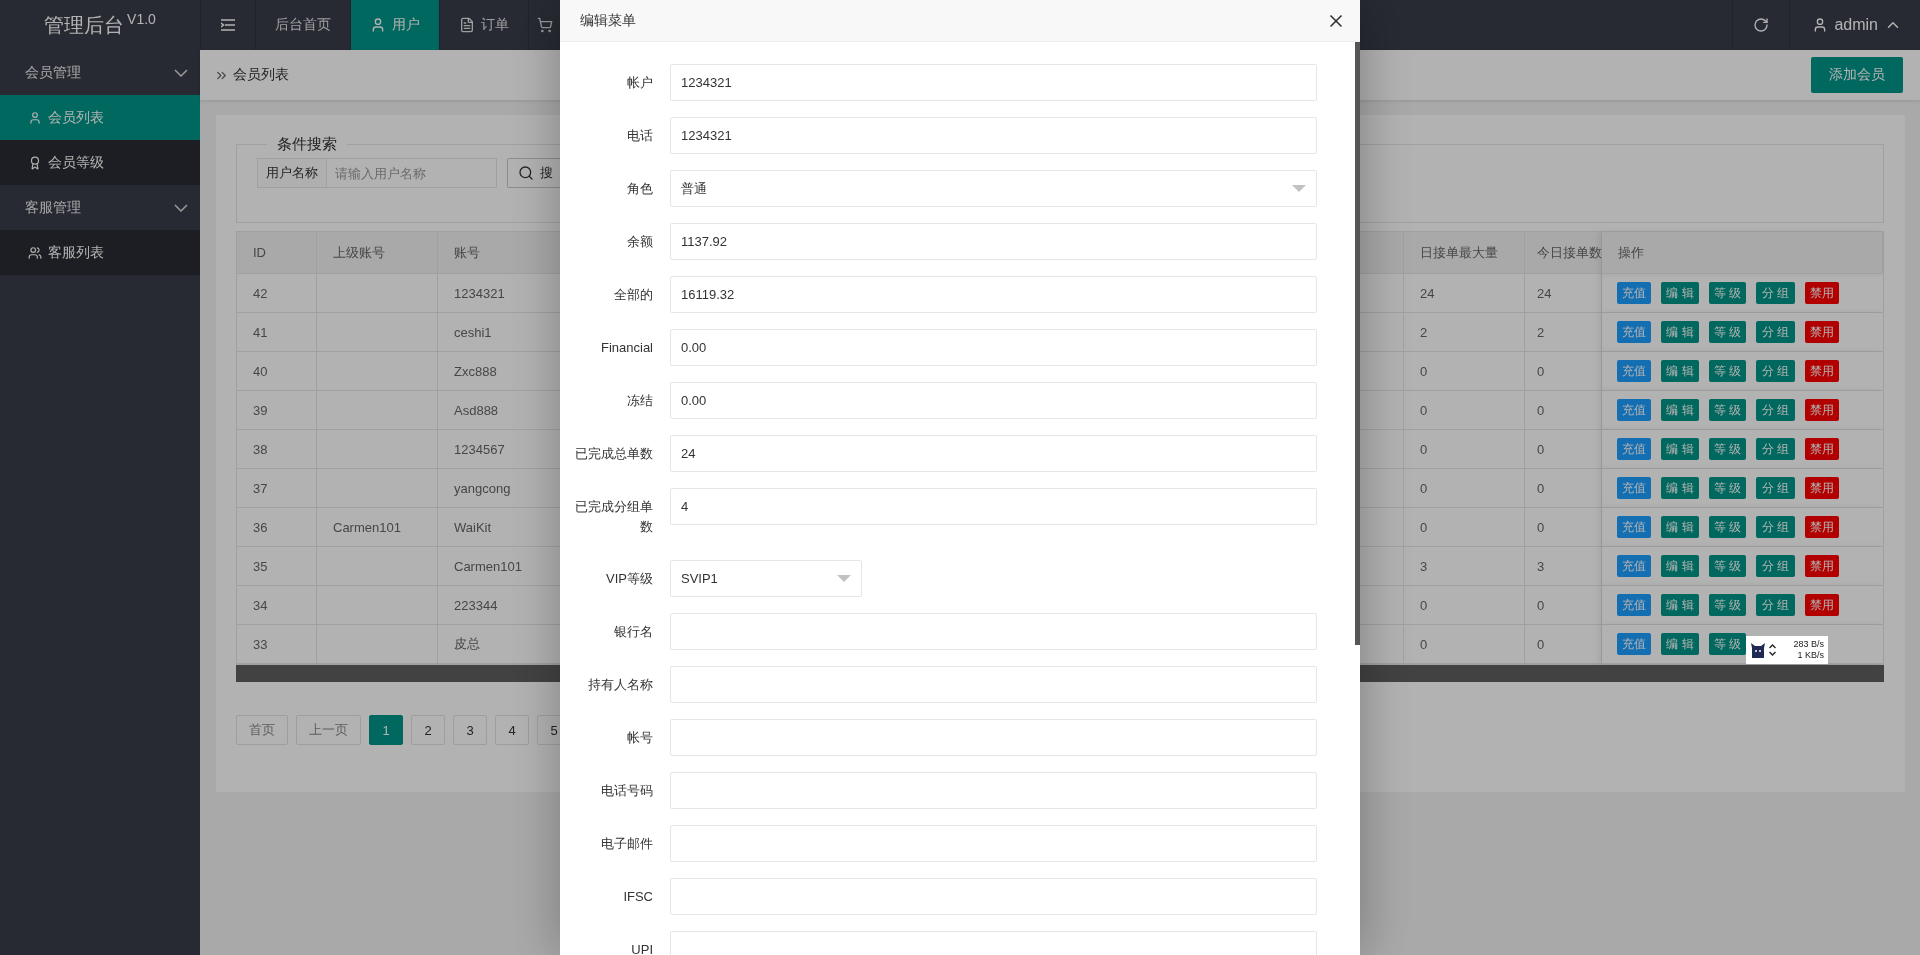  I want to click on field-label: VIP等级, so click(629, 579).